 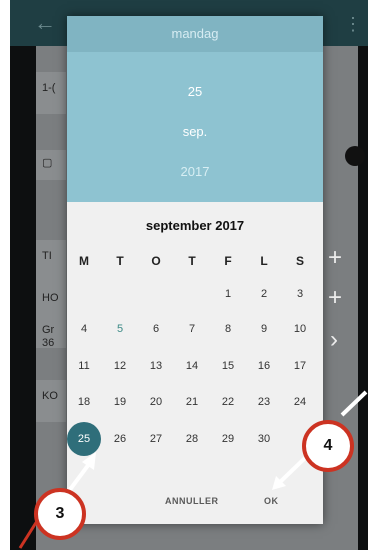 What do you see at coordinates (328, 446) in the screenshot?
I see `annotation-step-4: 4` at bounding box center [328, 446].